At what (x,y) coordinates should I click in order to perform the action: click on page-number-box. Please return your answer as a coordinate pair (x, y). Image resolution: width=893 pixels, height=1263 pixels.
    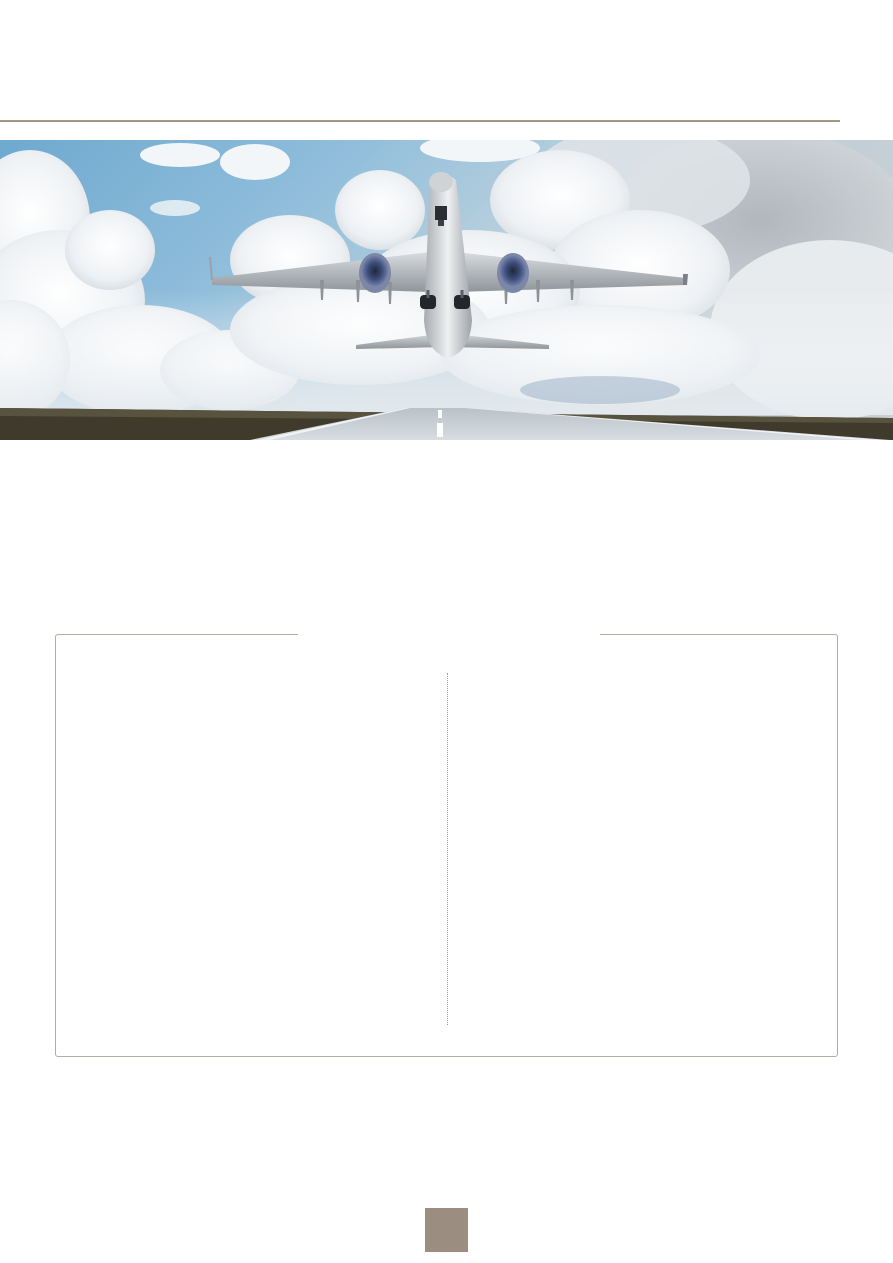
    Looking at the image, I should click on (446, 1230).